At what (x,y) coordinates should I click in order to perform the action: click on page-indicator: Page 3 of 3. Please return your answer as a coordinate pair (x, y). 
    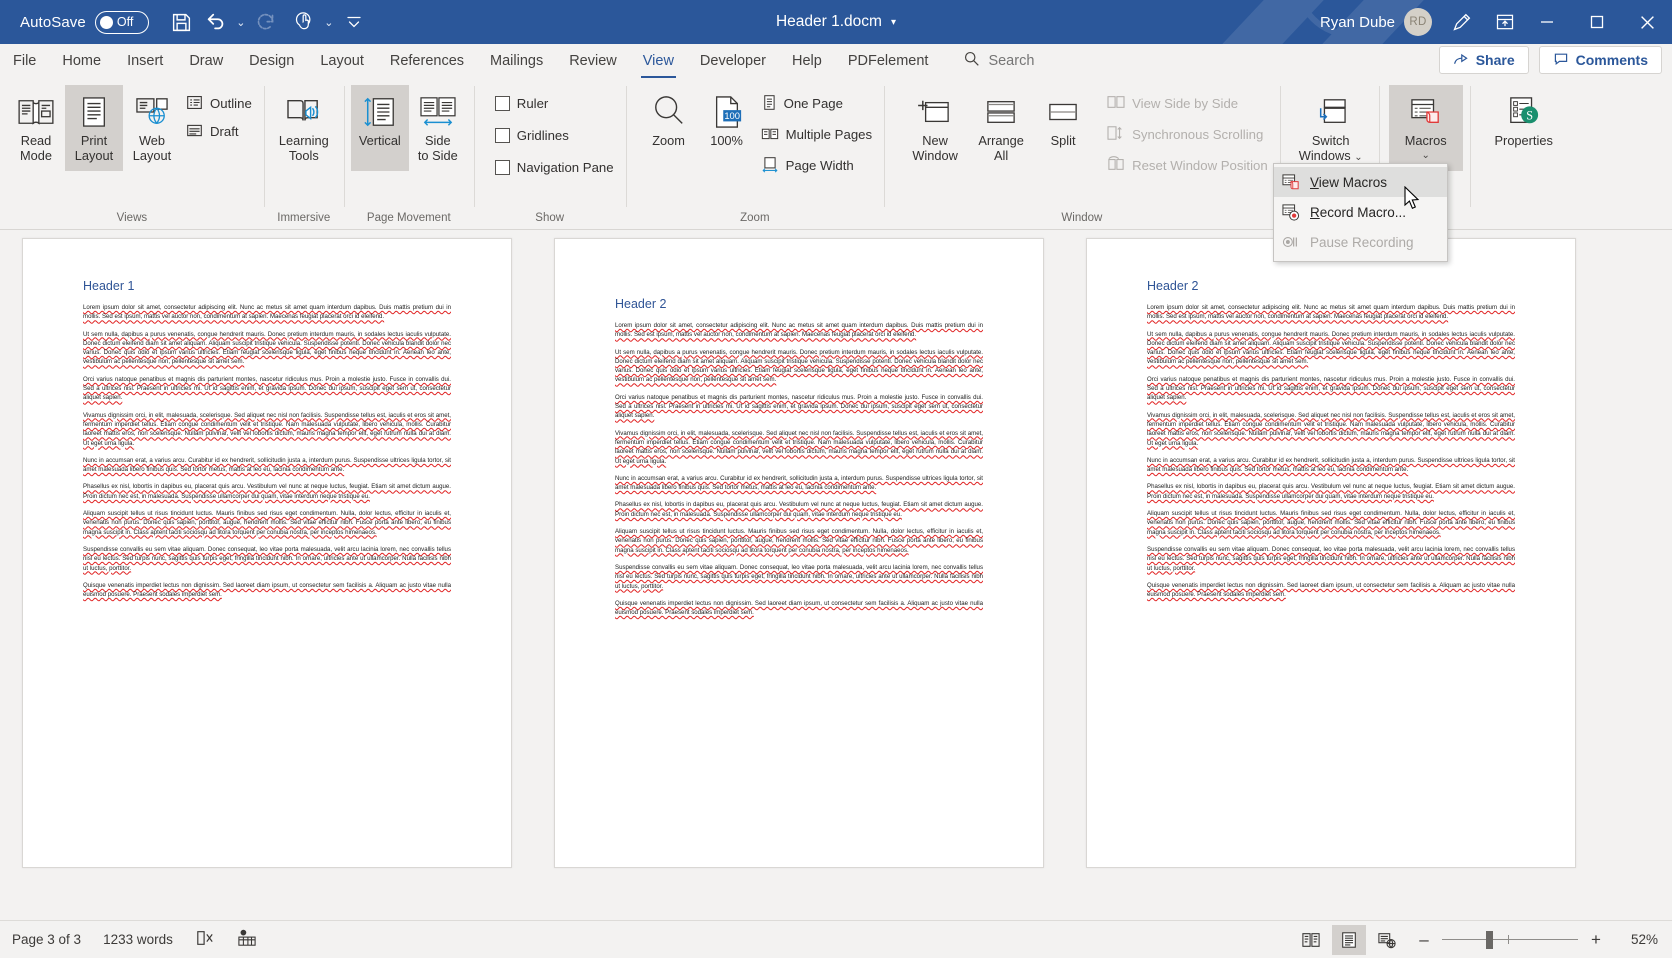
    Looking at the image, I should click on (46, 939).